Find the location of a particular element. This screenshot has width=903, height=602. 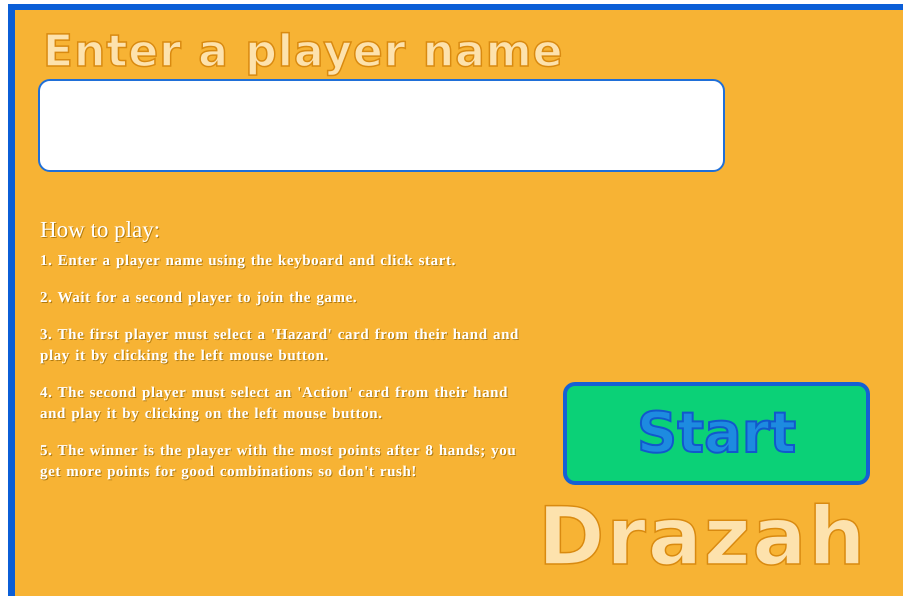

instruction-step: 1. Enter a player name using the keyboard and click start. is located at coordinates (289, 261).